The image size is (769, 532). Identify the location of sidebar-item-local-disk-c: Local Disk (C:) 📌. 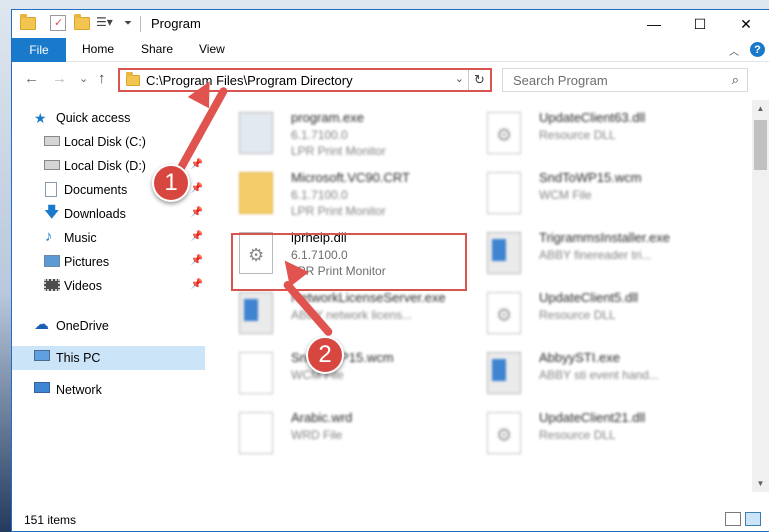
(108, 142).